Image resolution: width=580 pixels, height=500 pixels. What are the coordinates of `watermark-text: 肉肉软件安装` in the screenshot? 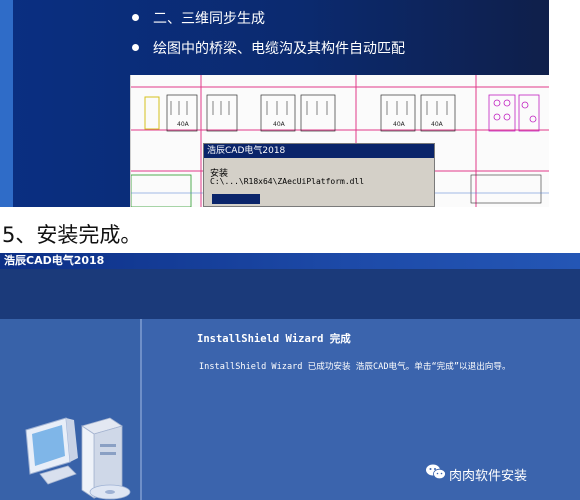 It's located at (488, 476).